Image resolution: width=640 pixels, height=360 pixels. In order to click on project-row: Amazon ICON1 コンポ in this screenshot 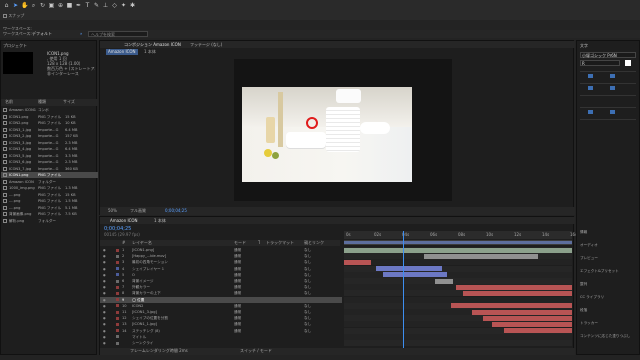, I will do `click(49, 110)`.